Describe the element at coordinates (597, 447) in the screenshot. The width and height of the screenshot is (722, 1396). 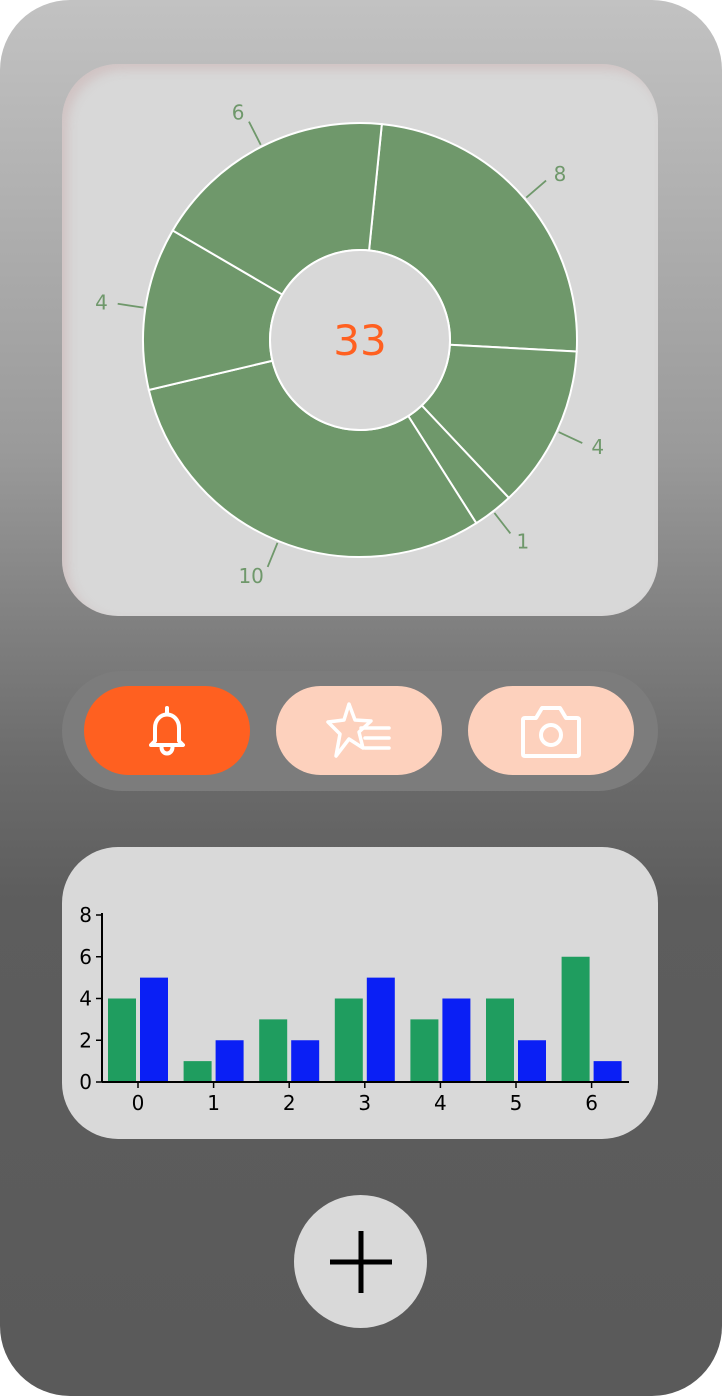
I see `donut-label-1: 4` at that location.